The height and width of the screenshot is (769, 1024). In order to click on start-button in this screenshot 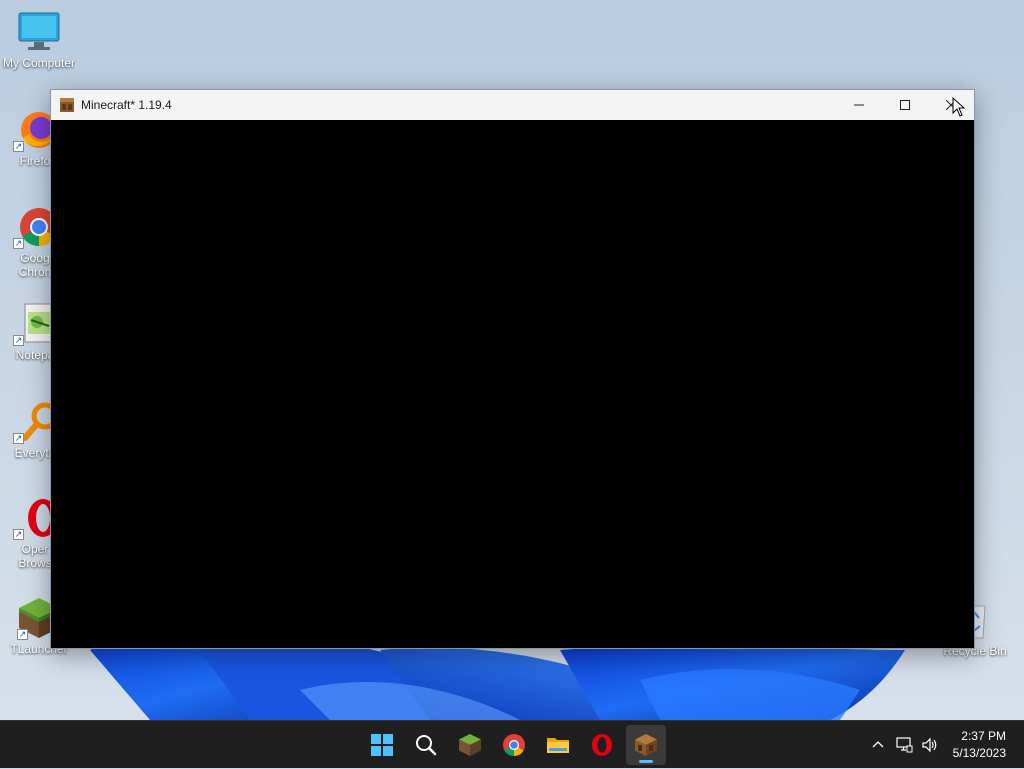, I will do `click(382, 745)`.